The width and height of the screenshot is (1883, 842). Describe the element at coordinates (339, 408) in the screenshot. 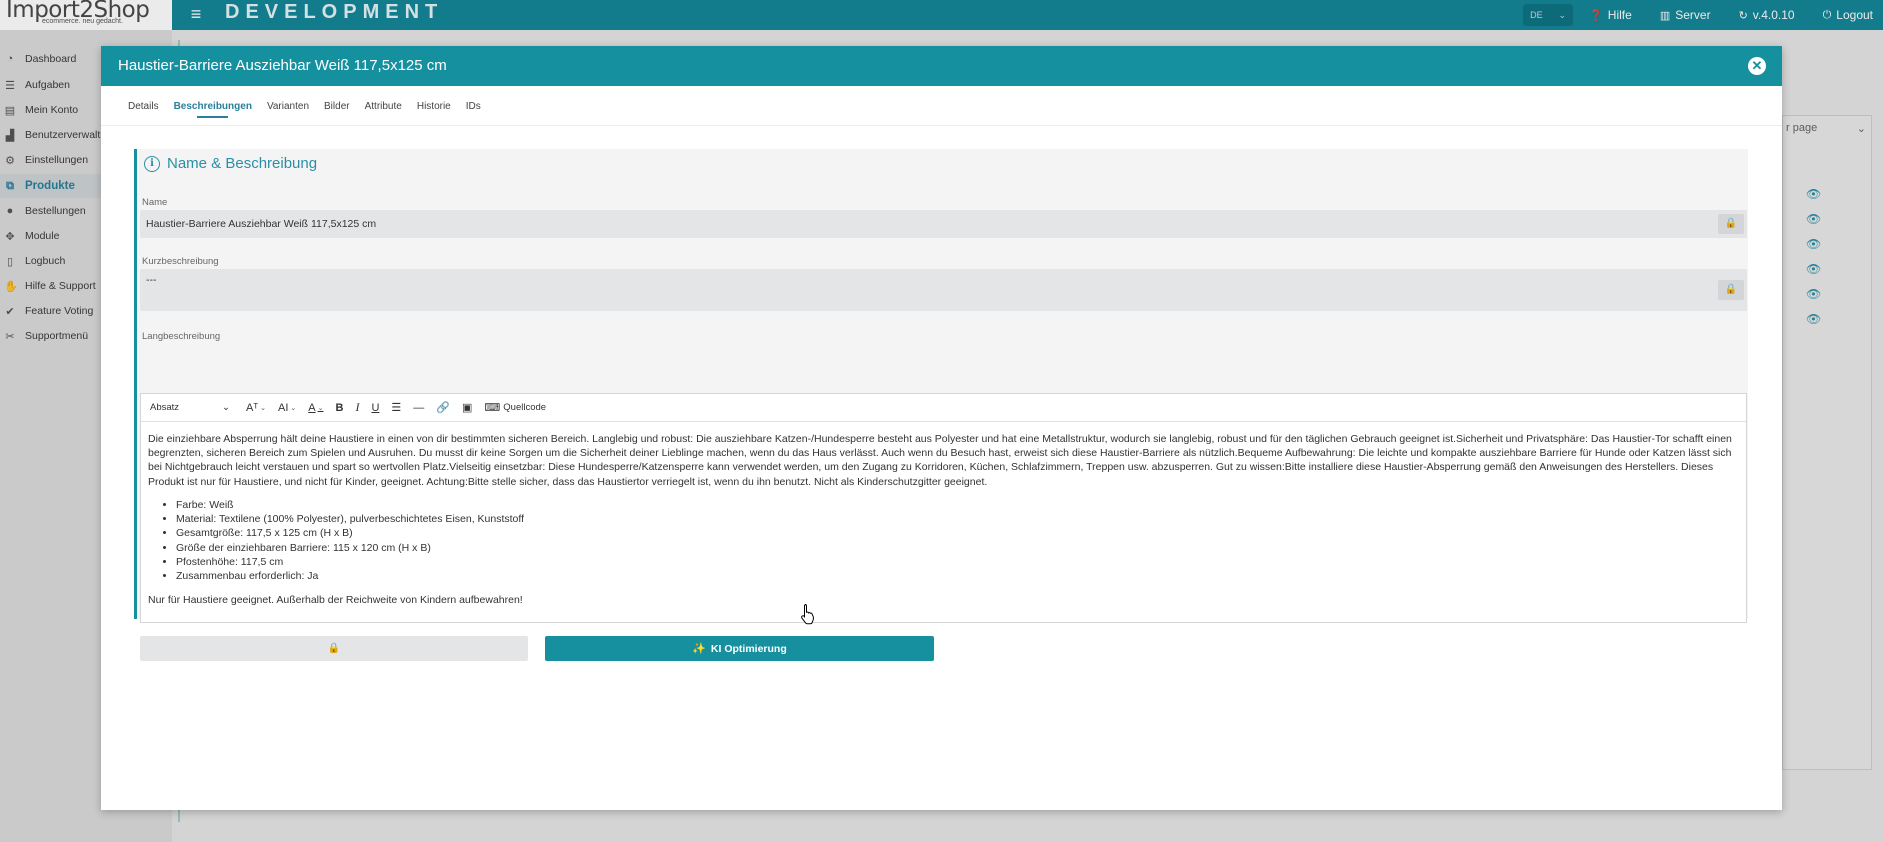

I see `bold-icon: B` at that location.